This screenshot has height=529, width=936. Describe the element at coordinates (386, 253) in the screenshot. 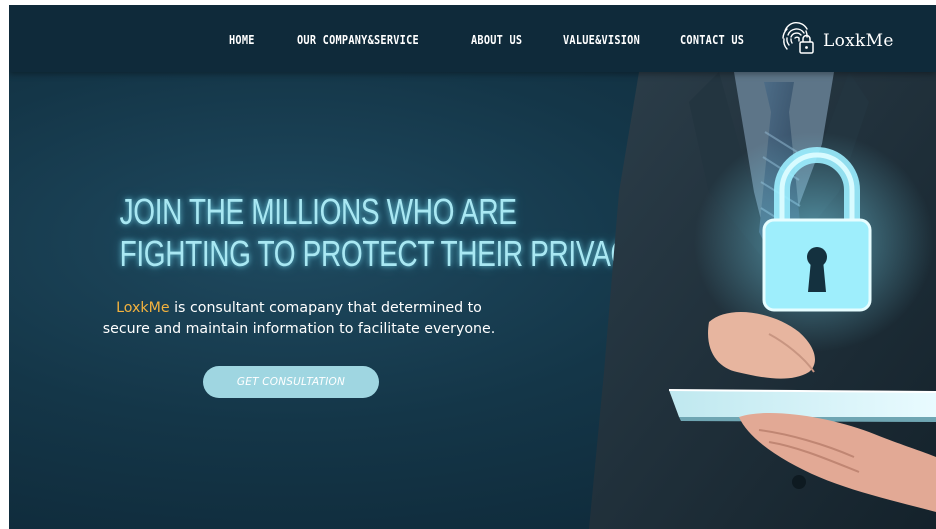

I see `hero-title-line2: FIGHTING TO PROTECT THEIR PRIVACY.` at that location.